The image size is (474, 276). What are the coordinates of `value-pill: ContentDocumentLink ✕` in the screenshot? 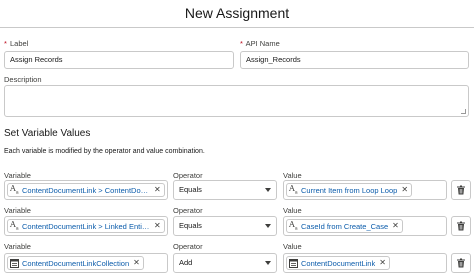 It's located at (338, 263).